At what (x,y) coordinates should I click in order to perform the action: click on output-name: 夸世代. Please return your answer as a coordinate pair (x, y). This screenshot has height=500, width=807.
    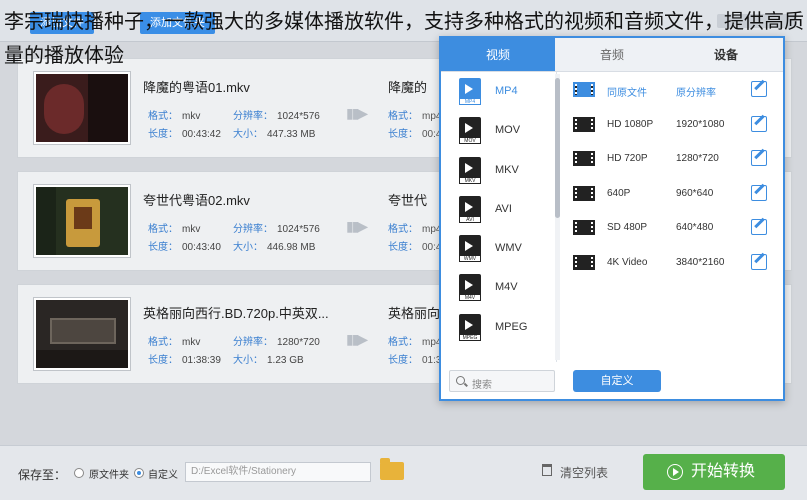
    Looking at the image, I should click on (408, 200).